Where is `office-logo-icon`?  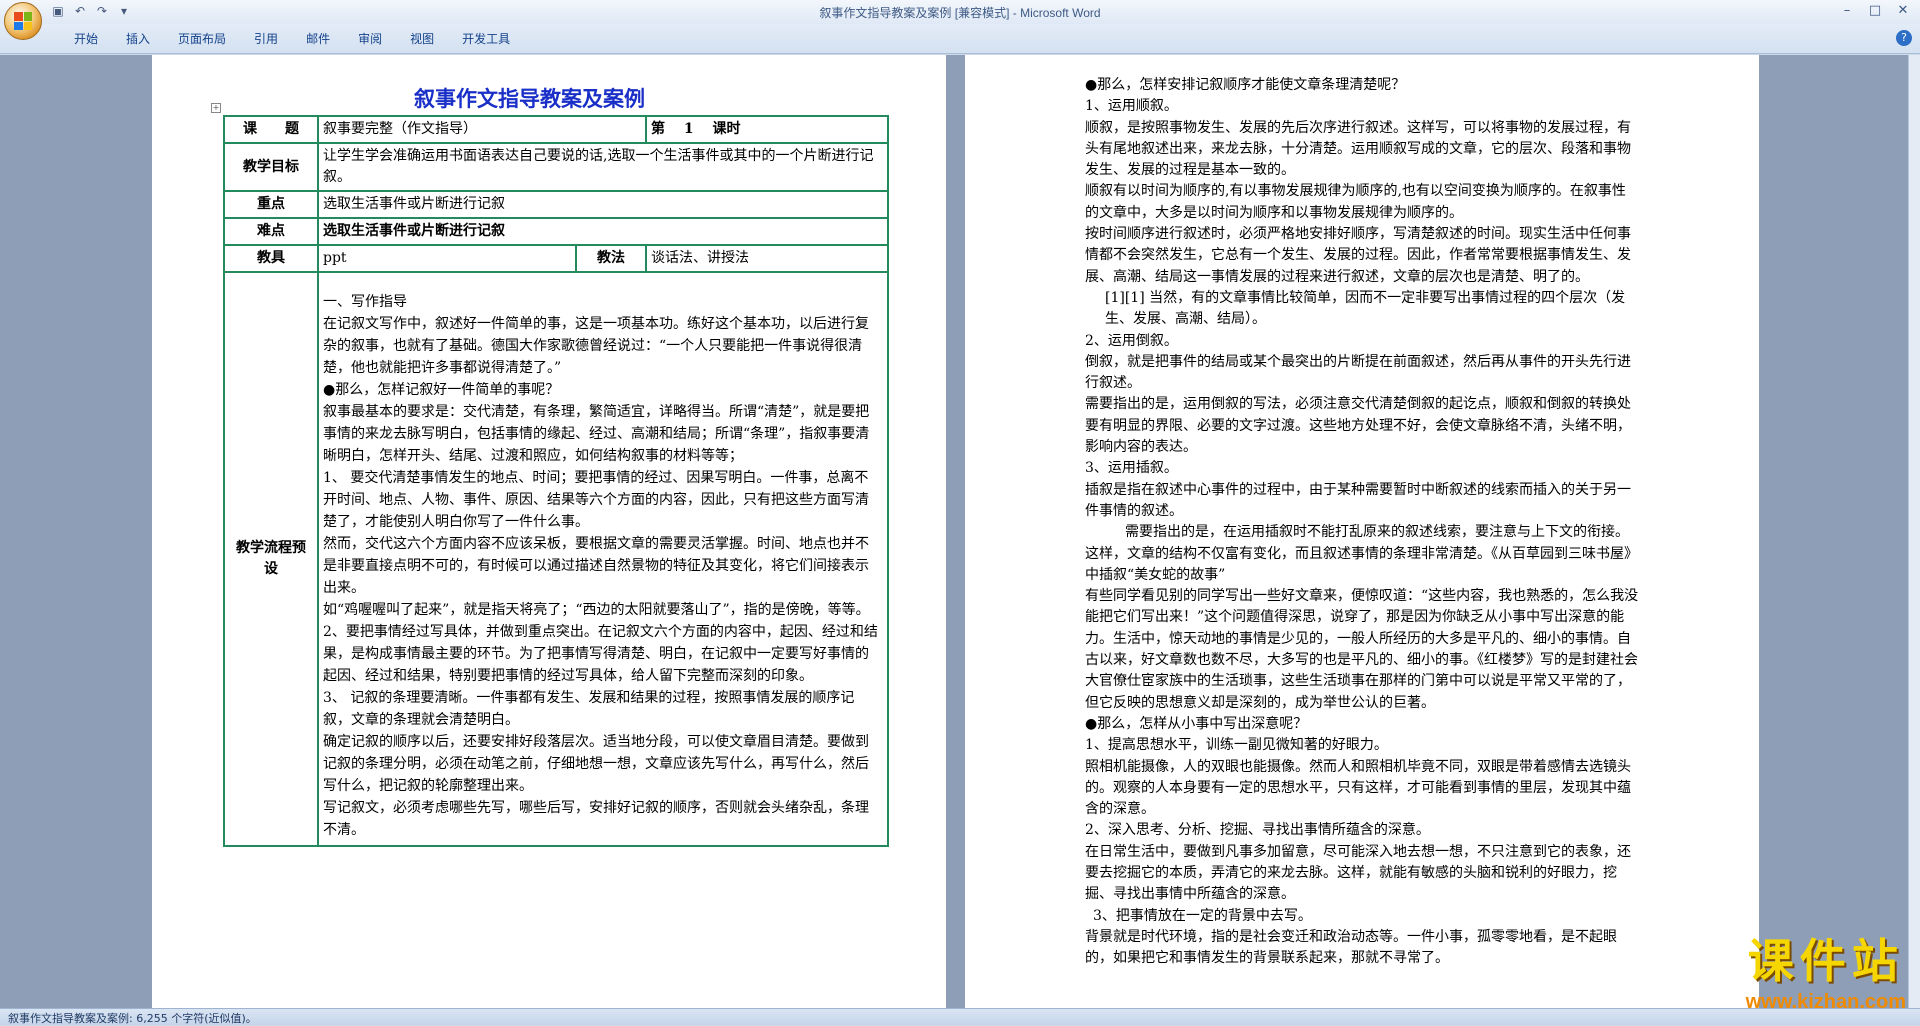
office-logo-icon is located at coordinates (23, 21).